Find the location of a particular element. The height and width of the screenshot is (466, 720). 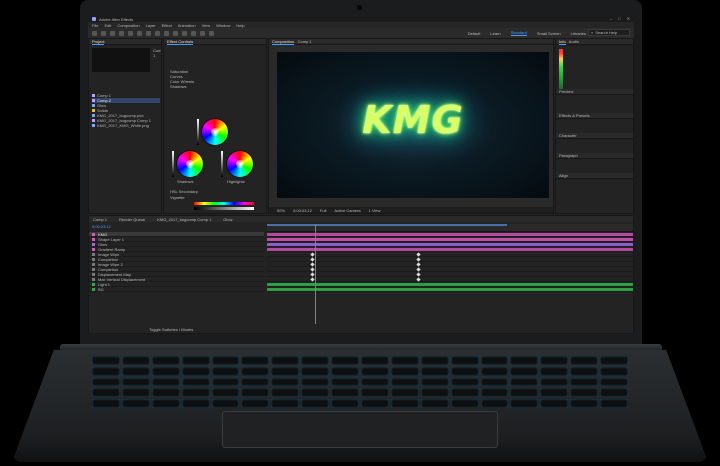

tab-project: Project is located at coordinates (98, 42).